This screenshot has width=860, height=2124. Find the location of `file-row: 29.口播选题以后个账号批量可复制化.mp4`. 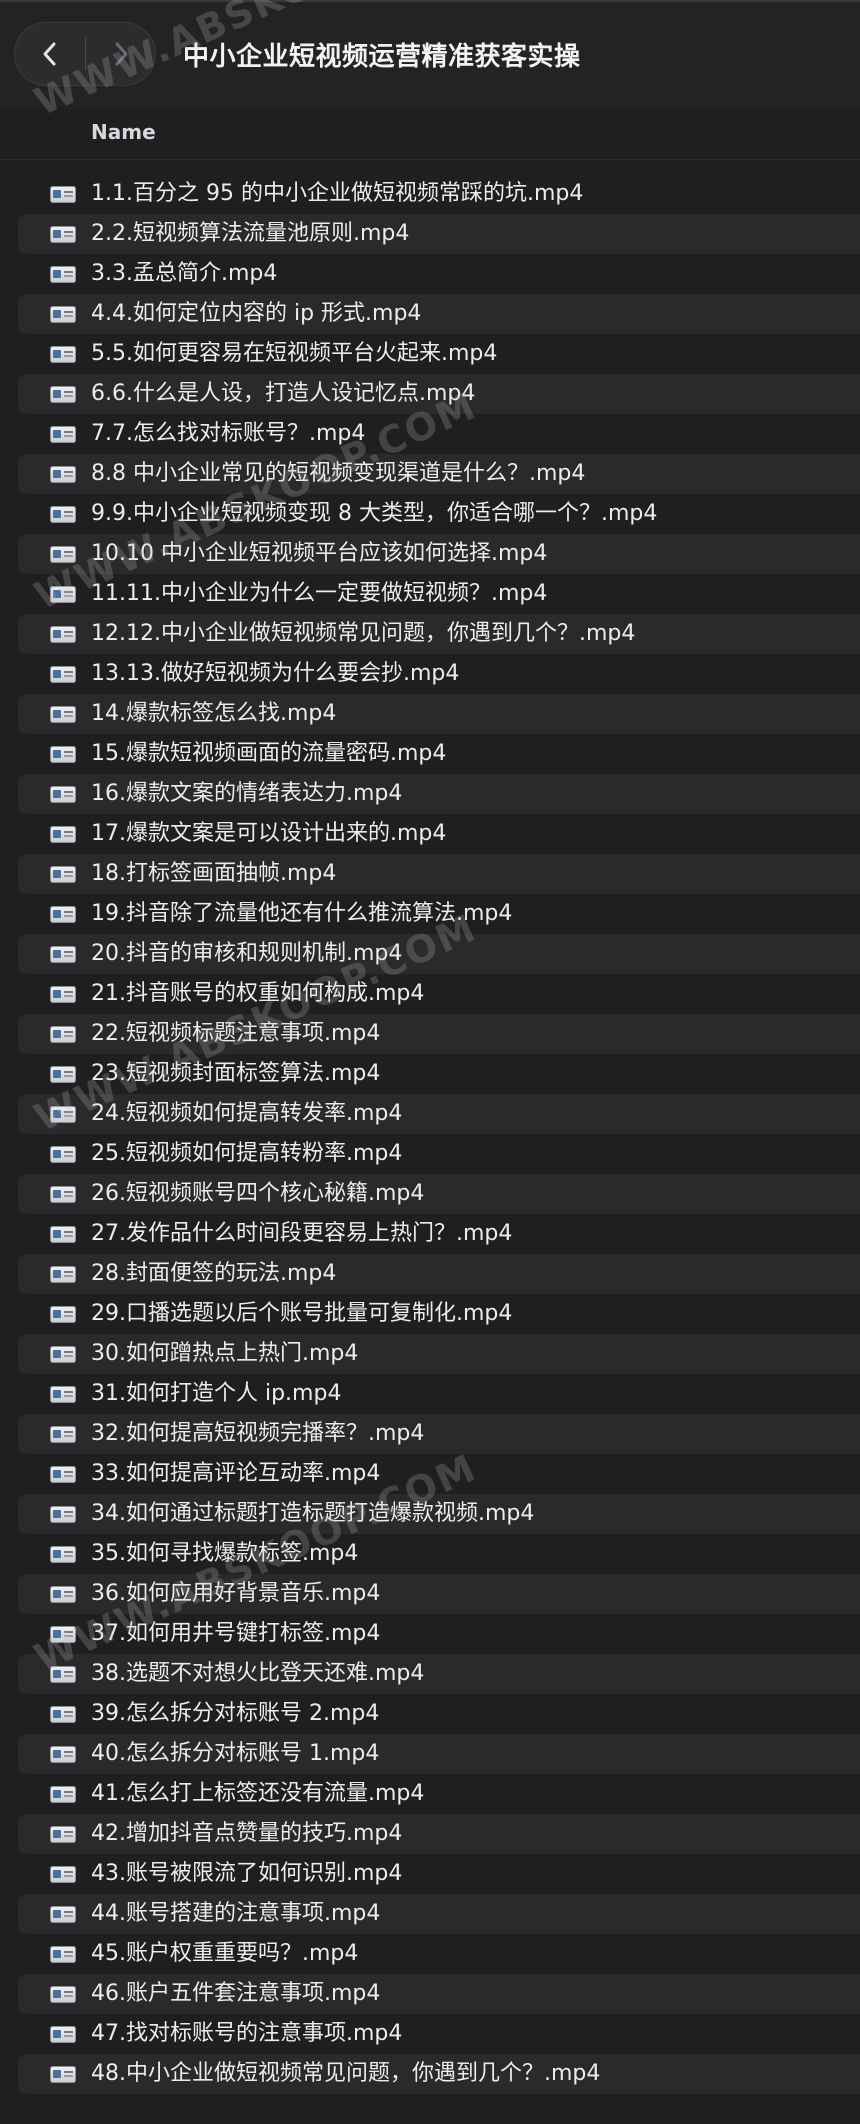

file-row: 29.口播选题以后个账号批量可复制化.mp4 is located at coordinates (430, 1314).